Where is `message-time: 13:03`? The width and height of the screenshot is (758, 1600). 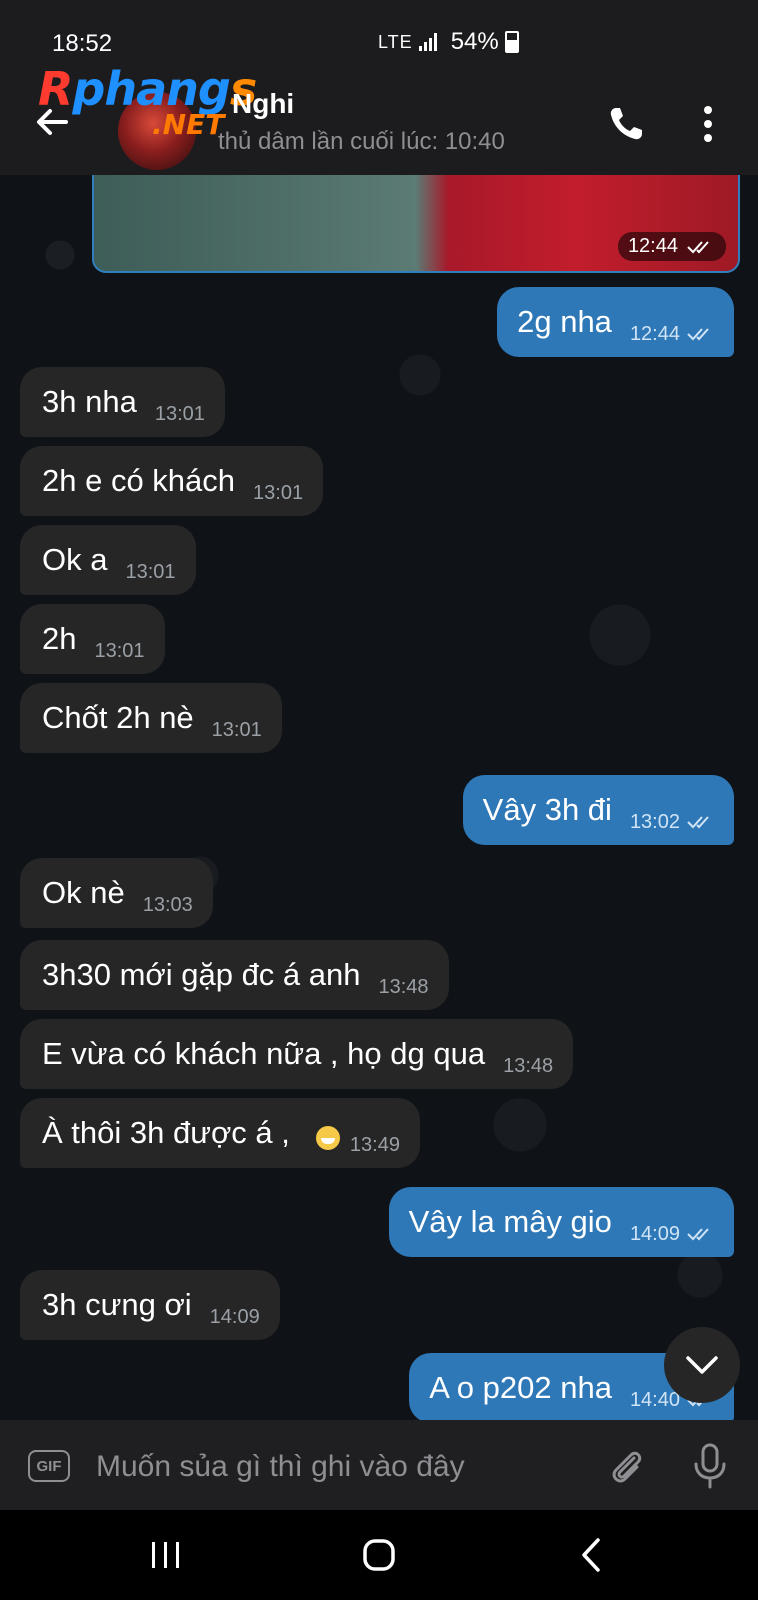 message-time: 13:03 is located at coordinates (167, 904).